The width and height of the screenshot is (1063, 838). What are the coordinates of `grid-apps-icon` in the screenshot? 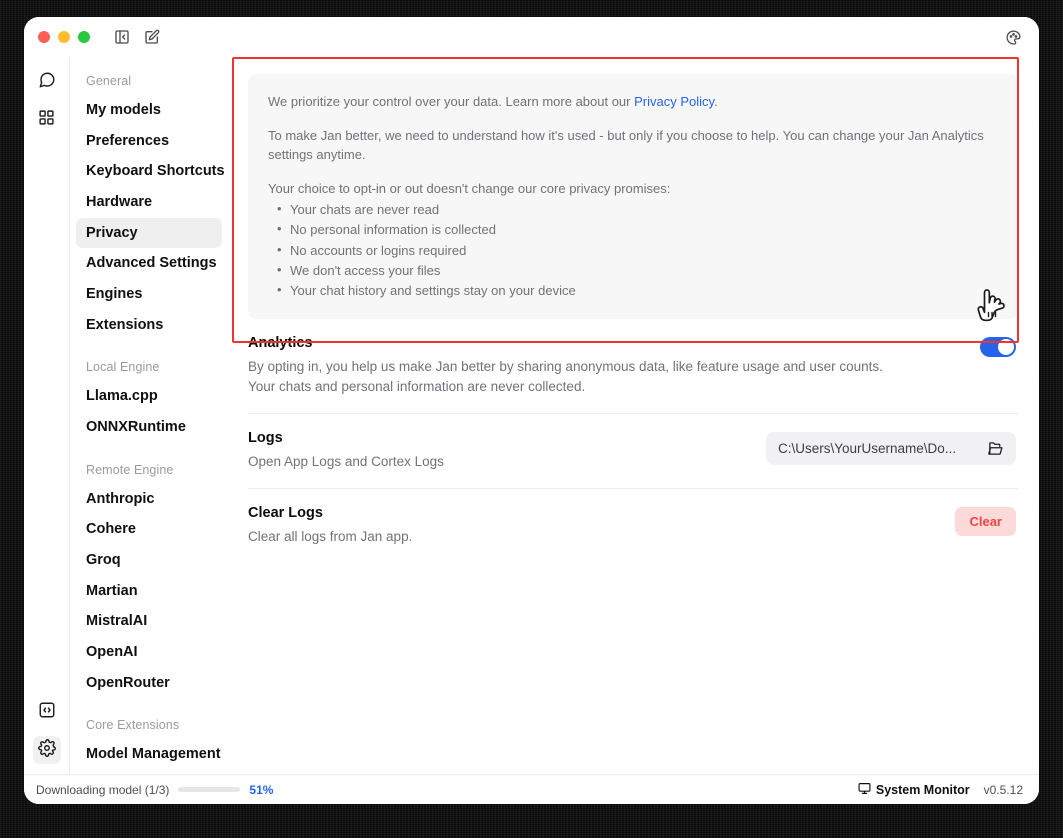 It's located at (46, 120).